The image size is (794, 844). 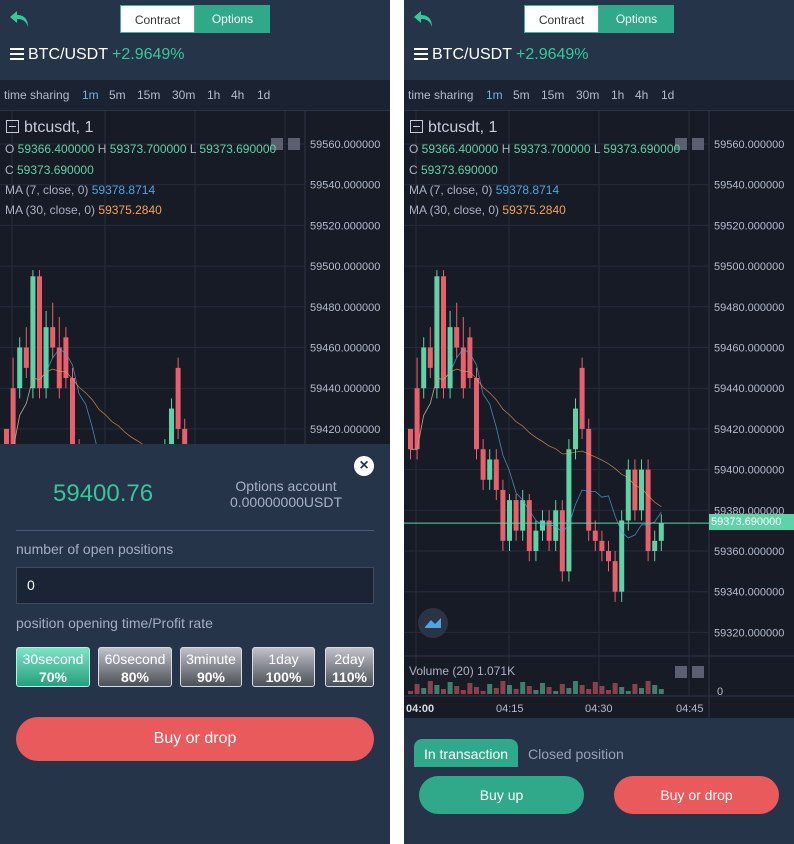 What do you see at coordinates (345, 145) in the screenshot?
I see `price-label: 59560.000000` at bounding box center [345, 145].